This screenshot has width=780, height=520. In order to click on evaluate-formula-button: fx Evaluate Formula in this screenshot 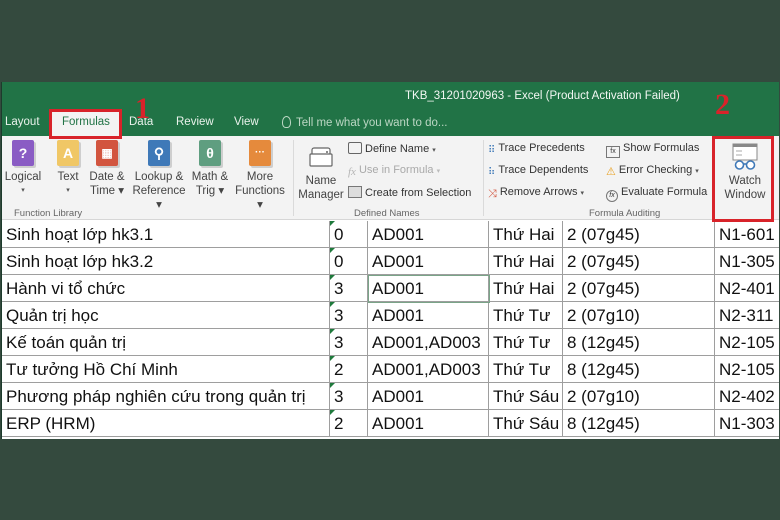, I will do `click(656, 194)`.